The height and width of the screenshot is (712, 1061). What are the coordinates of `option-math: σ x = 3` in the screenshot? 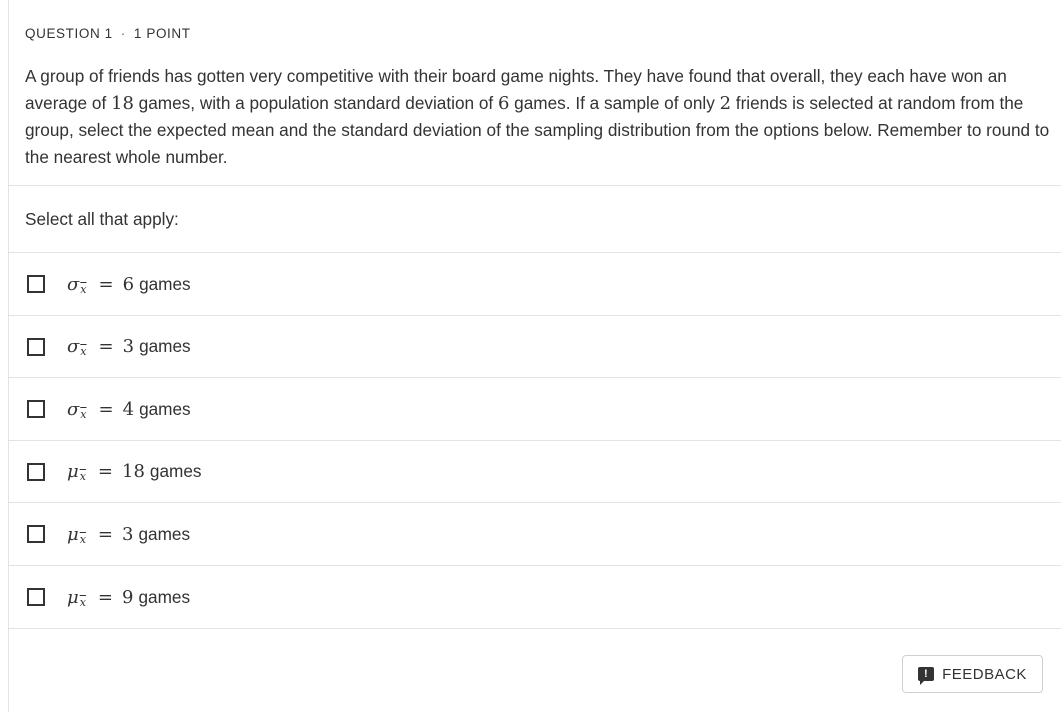 It's located at (101, 347).